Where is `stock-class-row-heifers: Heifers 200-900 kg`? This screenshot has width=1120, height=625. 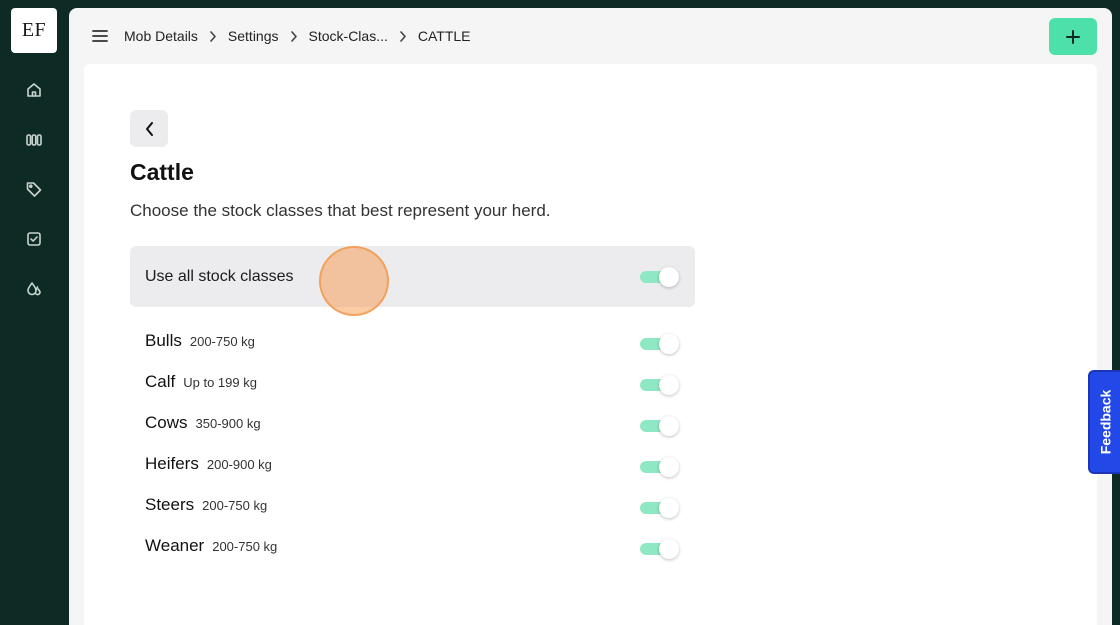 stock-class-row-heifers: Heifers 200-900 kg is located at coordinates (412, 465).